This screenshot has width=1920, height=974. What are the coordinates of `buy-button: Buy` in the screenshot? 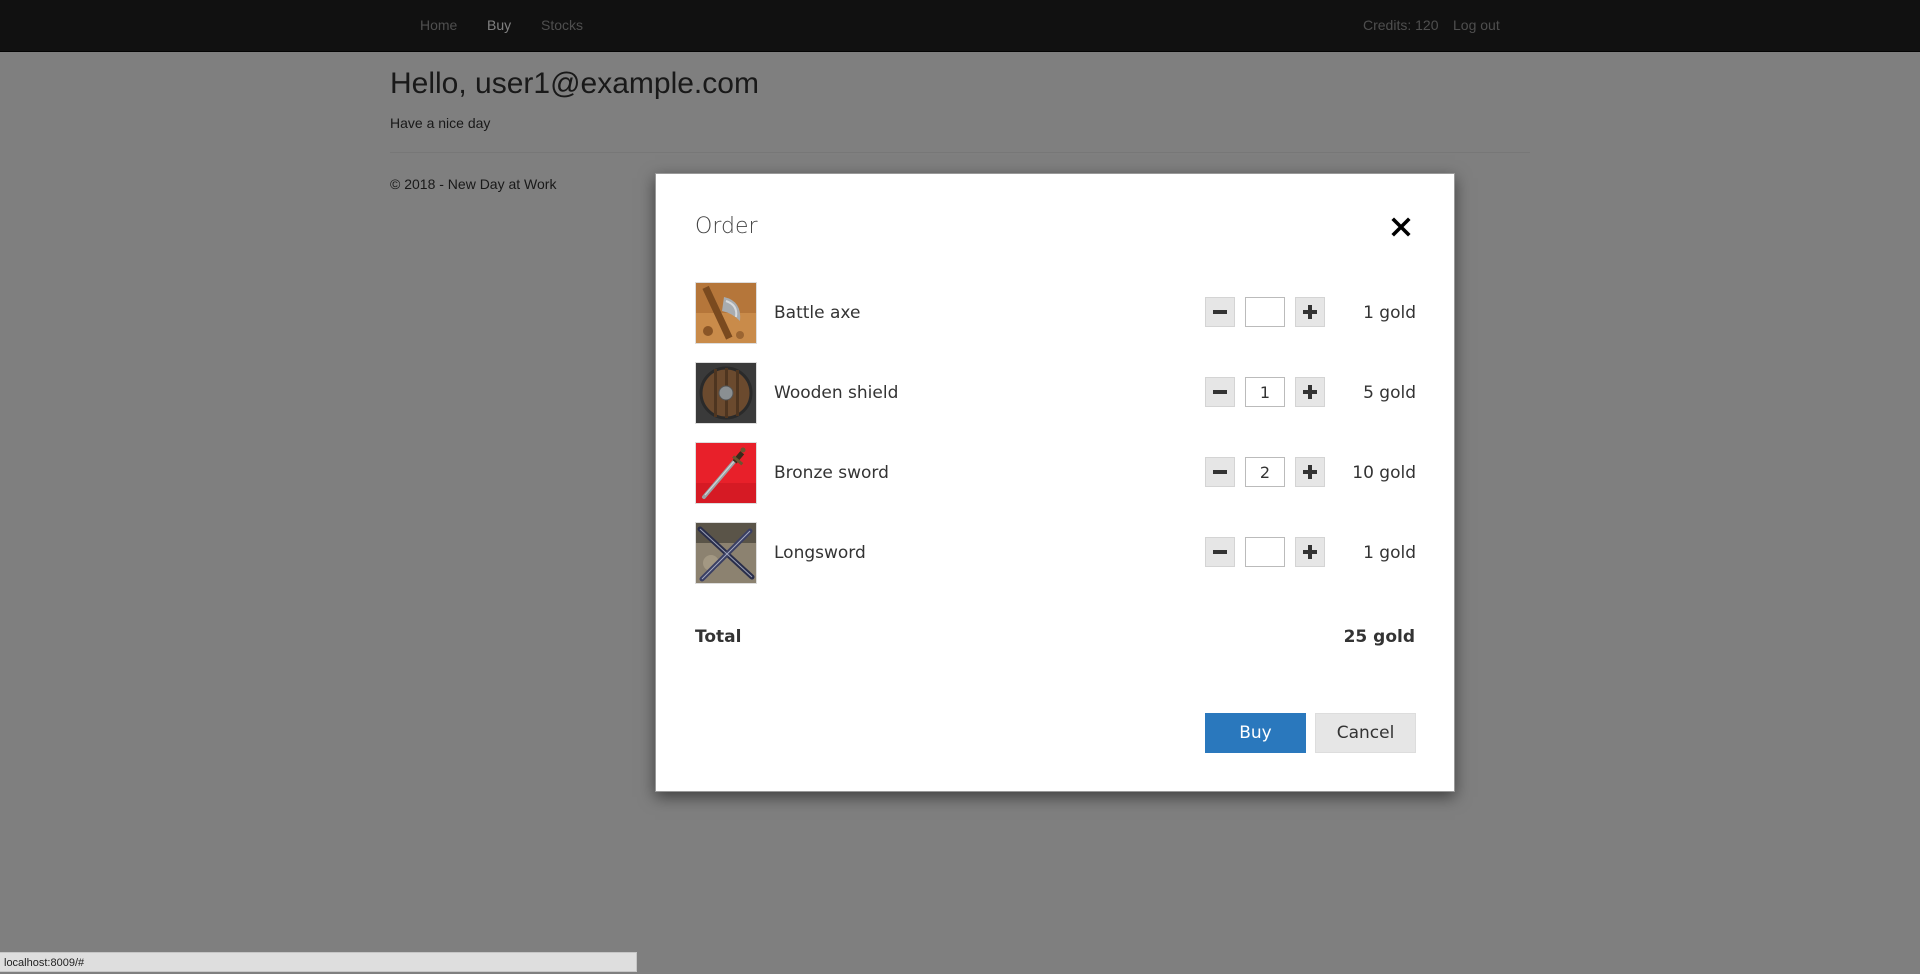 It's located at (1255, 733).